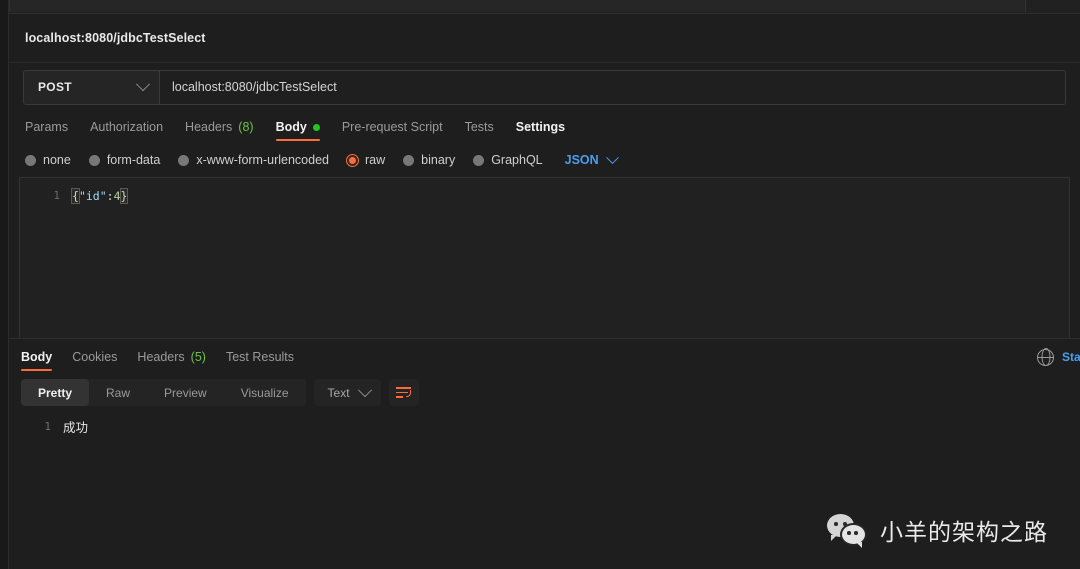 This screenshot has height=569, width=1080. I want to click on response-tab-test-results-label: Test Results, so click(260, 356).